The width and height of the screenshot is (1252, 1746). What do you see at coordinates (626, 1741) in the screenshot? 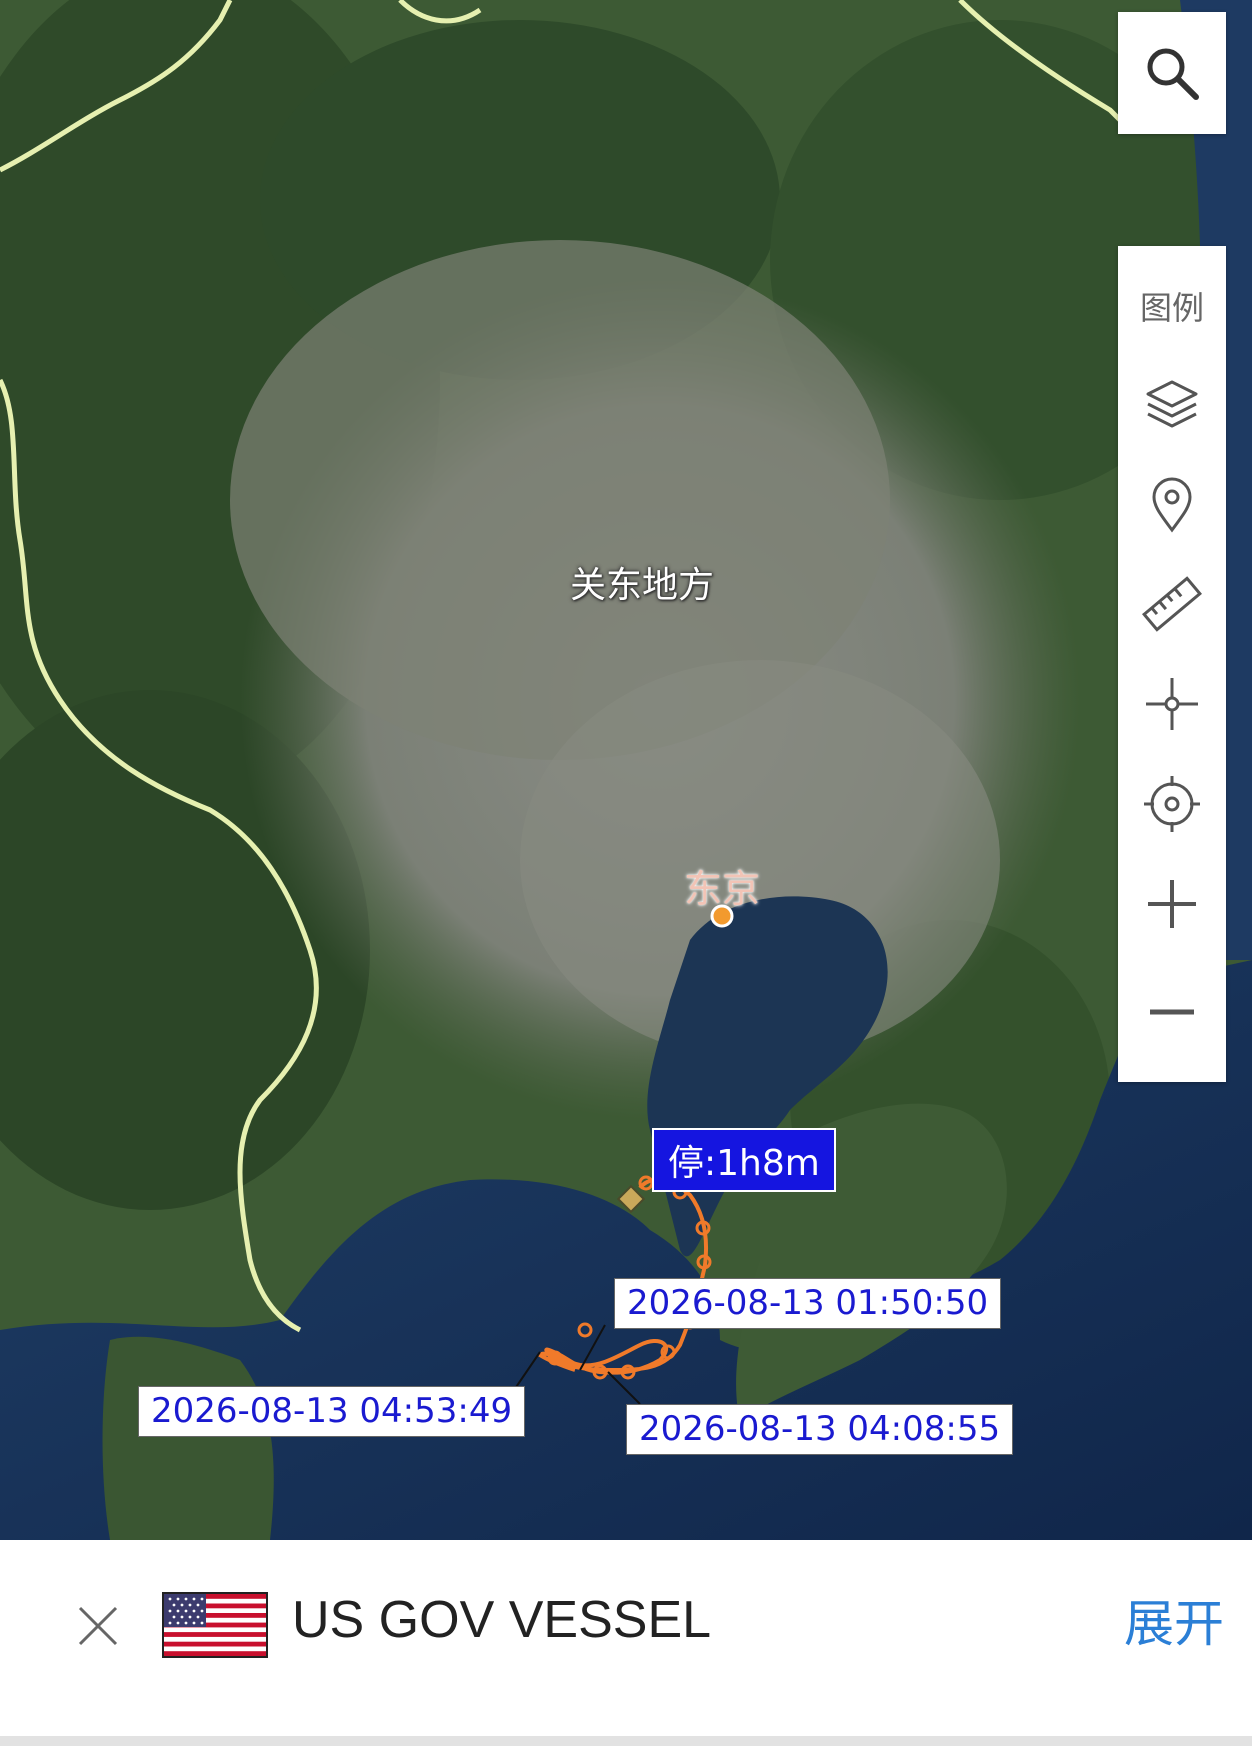
I see `bottom-divider` at bounding box center [626, 1741].